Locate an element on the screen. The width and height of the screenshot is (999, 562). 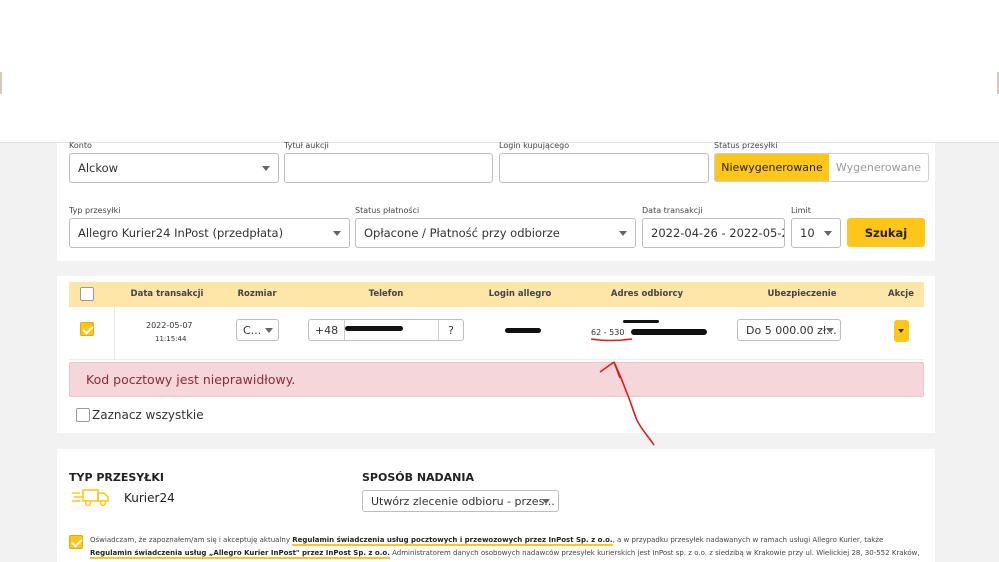
row-date: 2022-05-07 is located at coordinates (169, 325).